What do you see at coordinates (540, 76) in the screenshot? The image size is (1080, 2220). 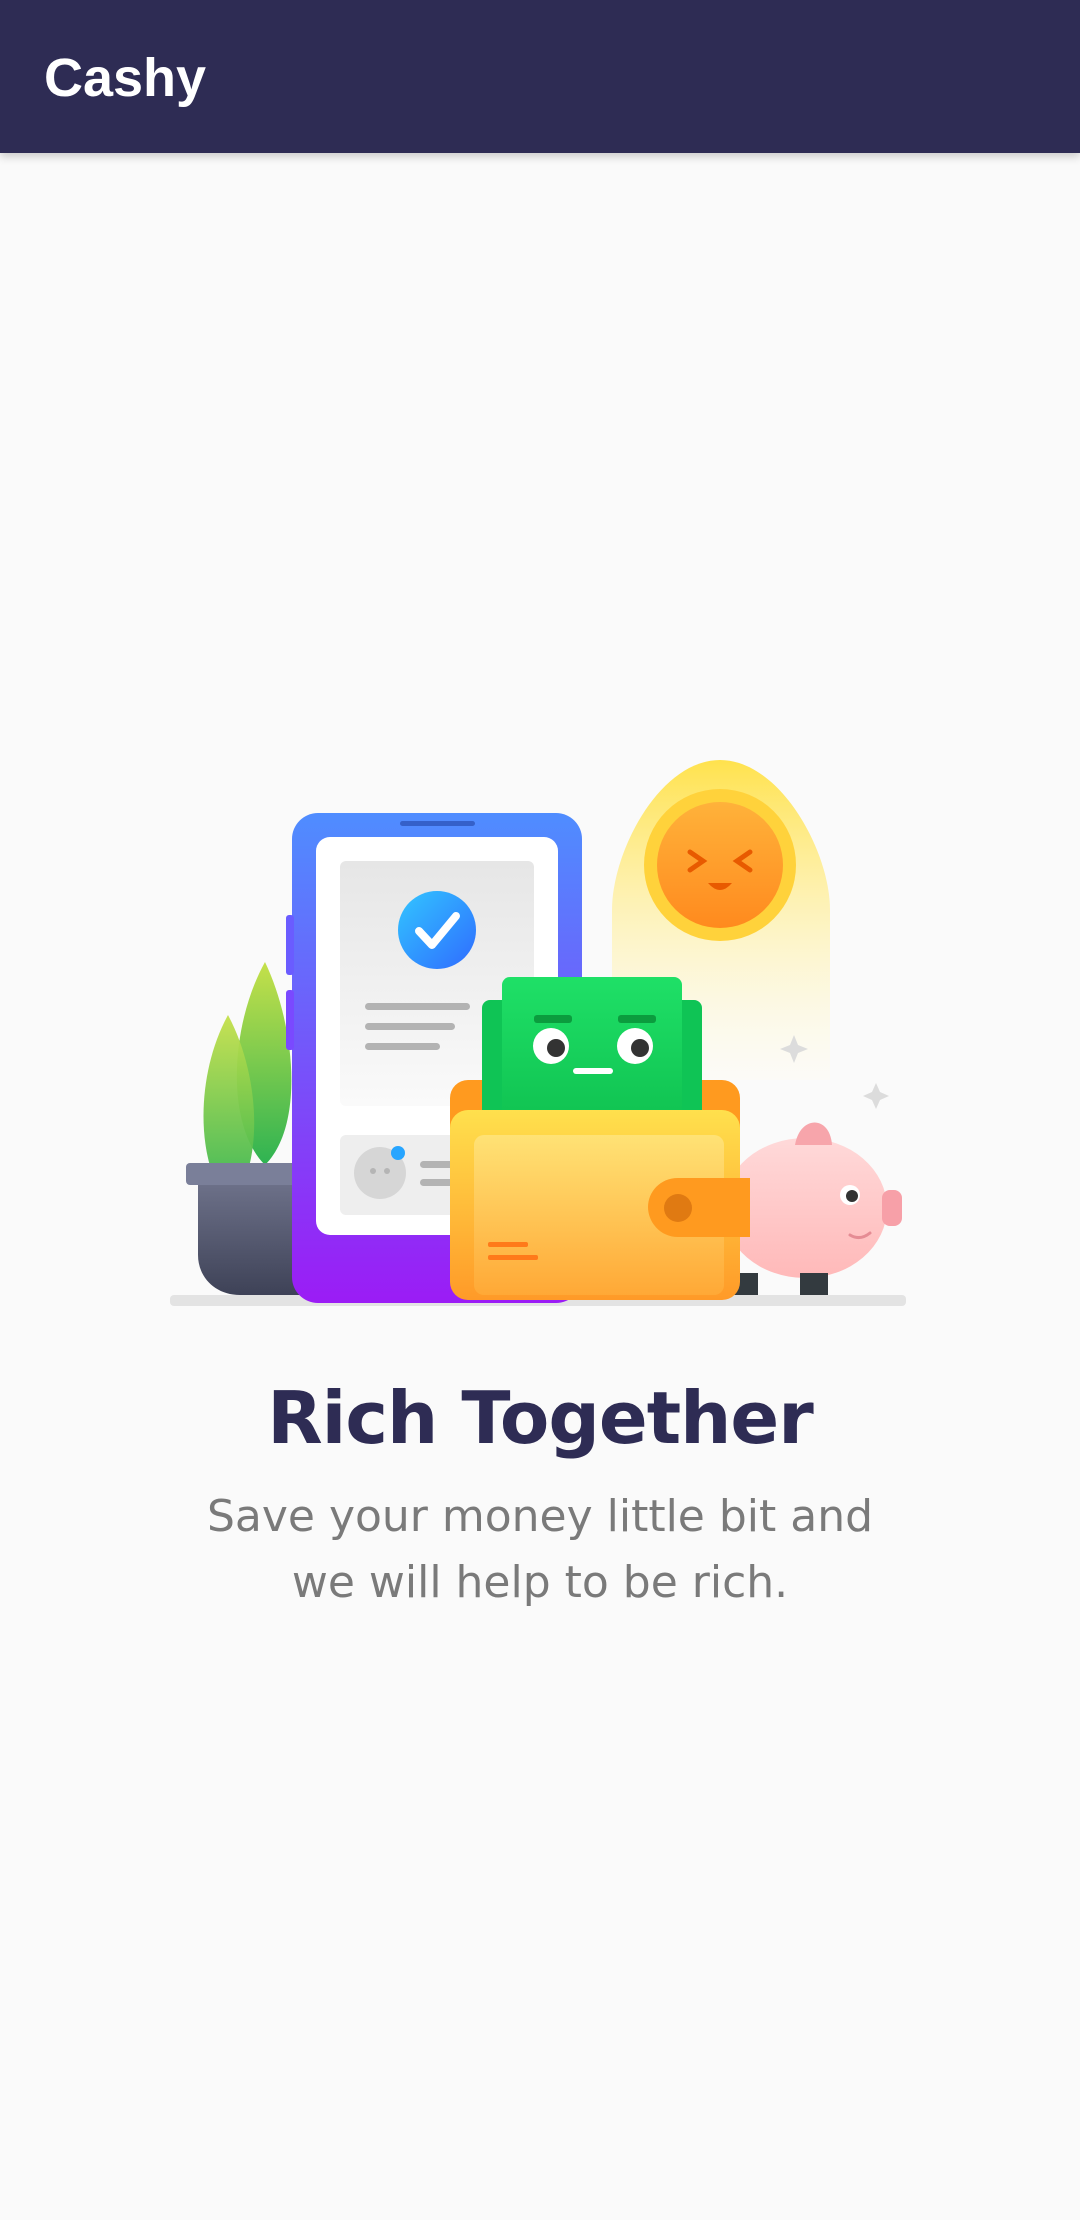 I see `app-bar: Cashy` at bounding box center [540, 76].